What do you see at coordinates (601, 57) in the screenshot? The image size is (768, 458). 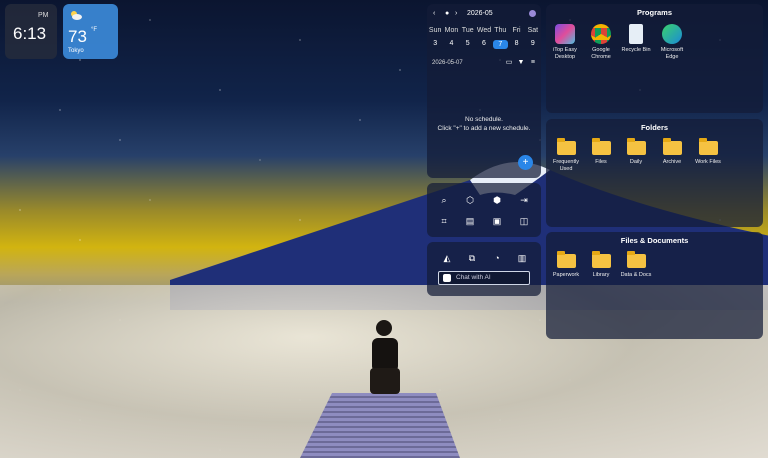 I see `app-label: Chrome` at bounding box center [601, 57].